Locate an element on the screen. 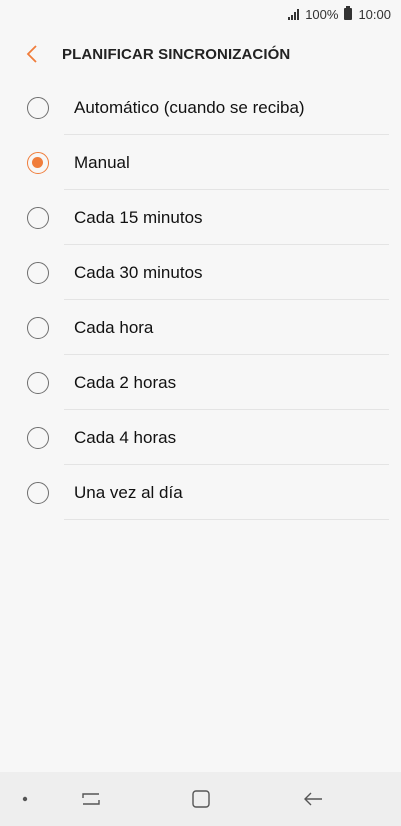 The width and height of the screenshot is (401, 826). option-manual: Manual is located at coordinates (200, 162).